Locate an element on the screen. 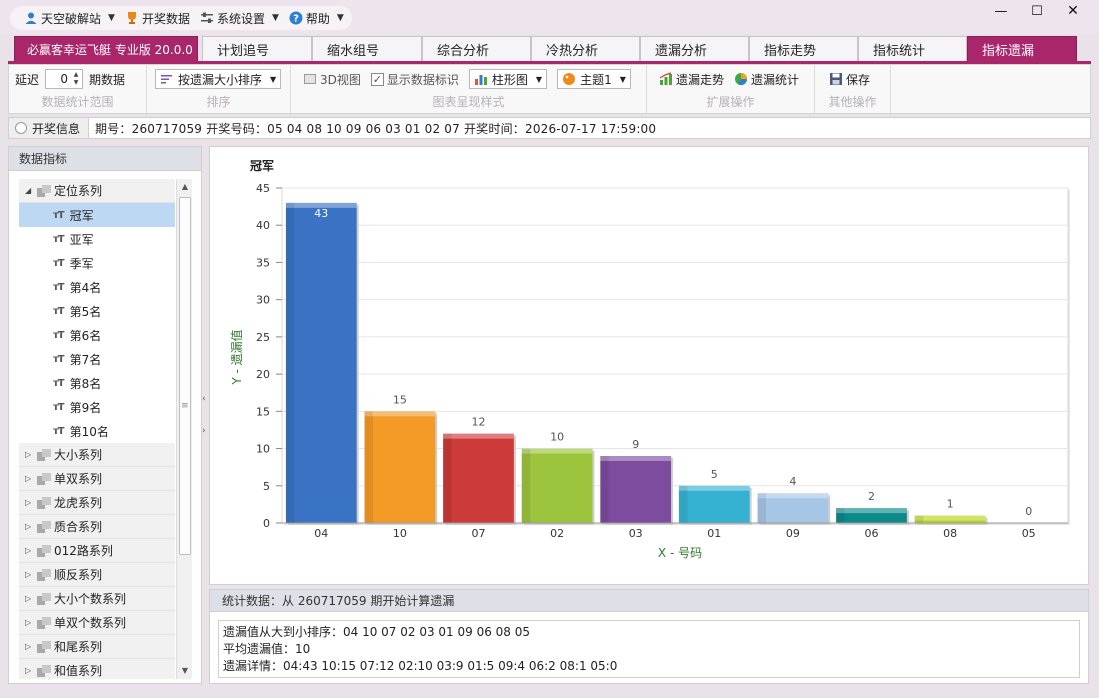  tree-leaf-champion: тT 冠军 is located at coordinates (97, 215).